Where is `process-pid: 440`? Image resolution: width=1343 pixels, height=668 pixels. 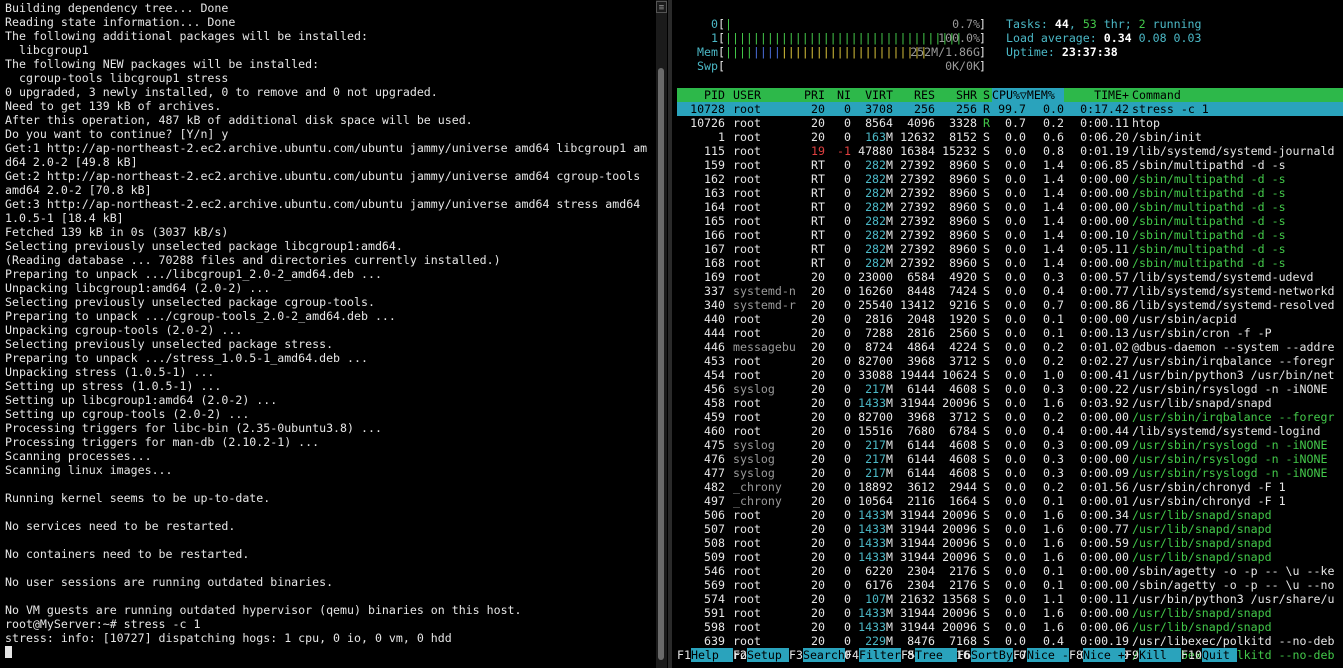
process-pid: 440 is located at coordinates (714, 319).